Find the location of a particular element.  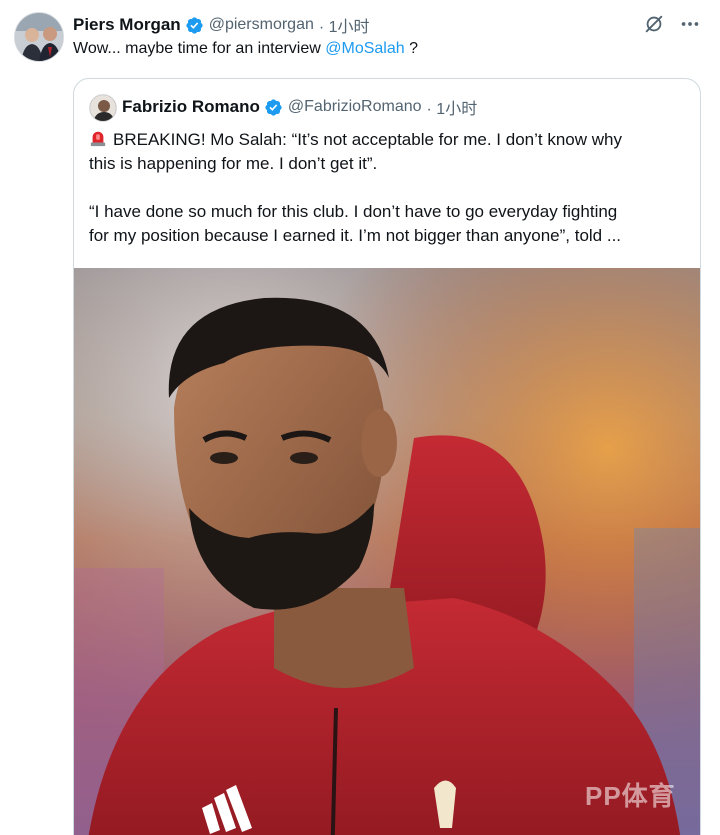

tweet-time: · 1小时 is located at coordinates (344, 25).